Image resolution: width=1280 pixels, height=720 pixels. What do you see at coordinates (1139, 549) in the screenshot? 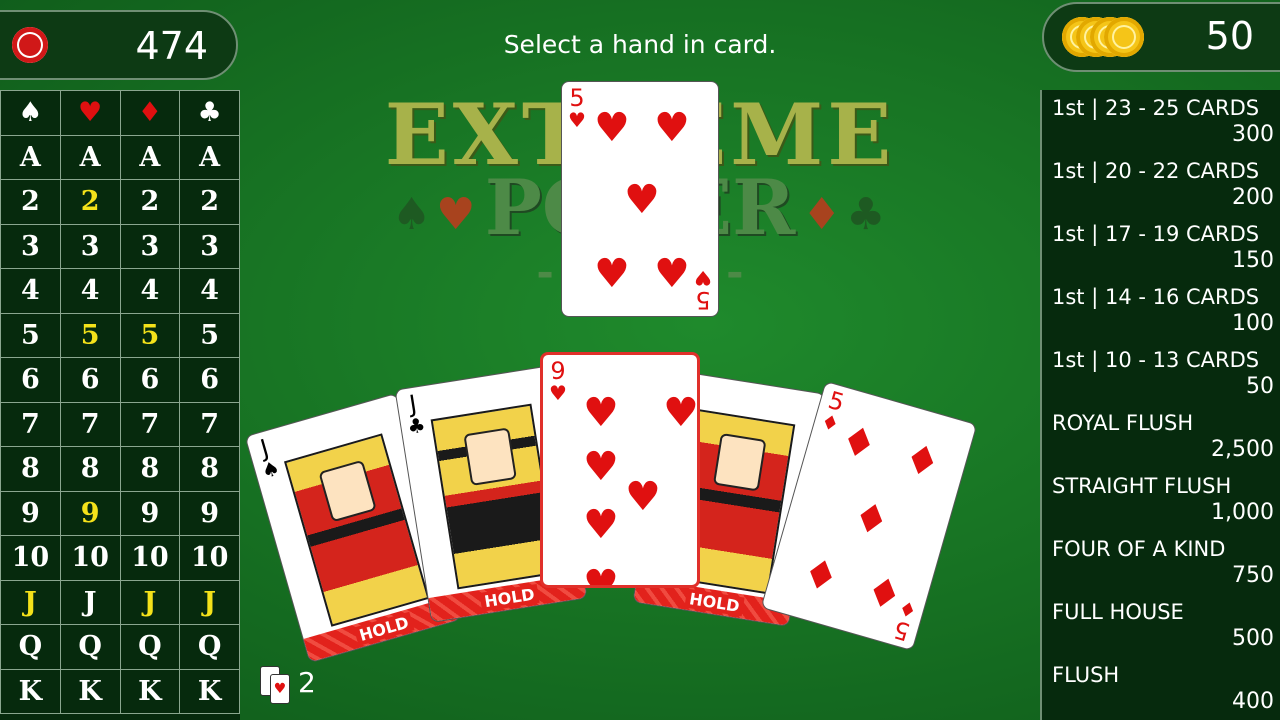
I see `paytable-hand-name: FOUR OF A KIND` at bounding box center [1139, 549].